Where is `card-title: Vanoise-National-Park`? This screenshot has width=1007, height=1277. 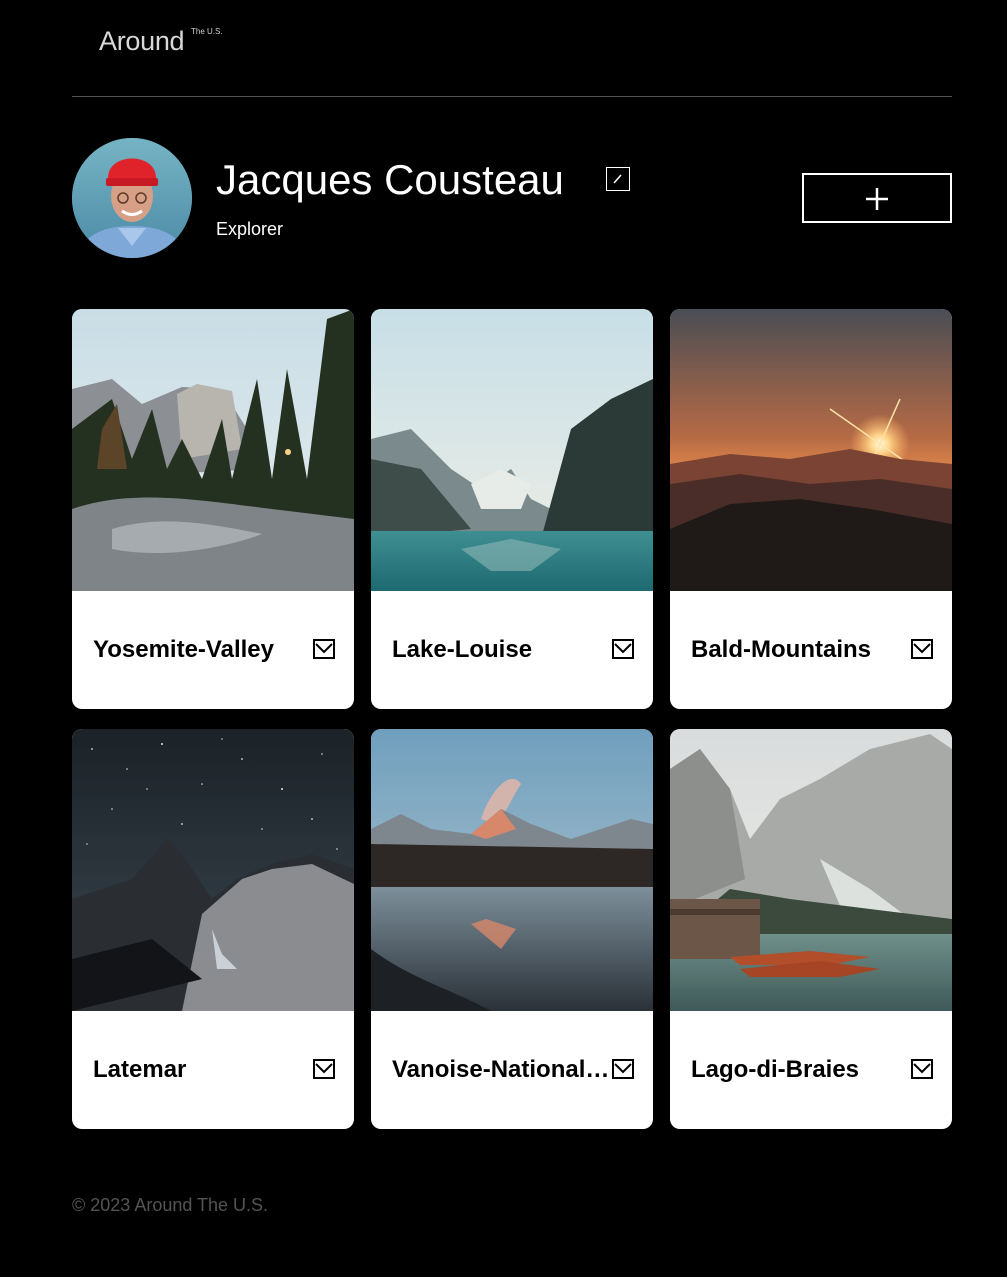
card-title: Vanoise-National-Park is located at coordinates (502, 1069).